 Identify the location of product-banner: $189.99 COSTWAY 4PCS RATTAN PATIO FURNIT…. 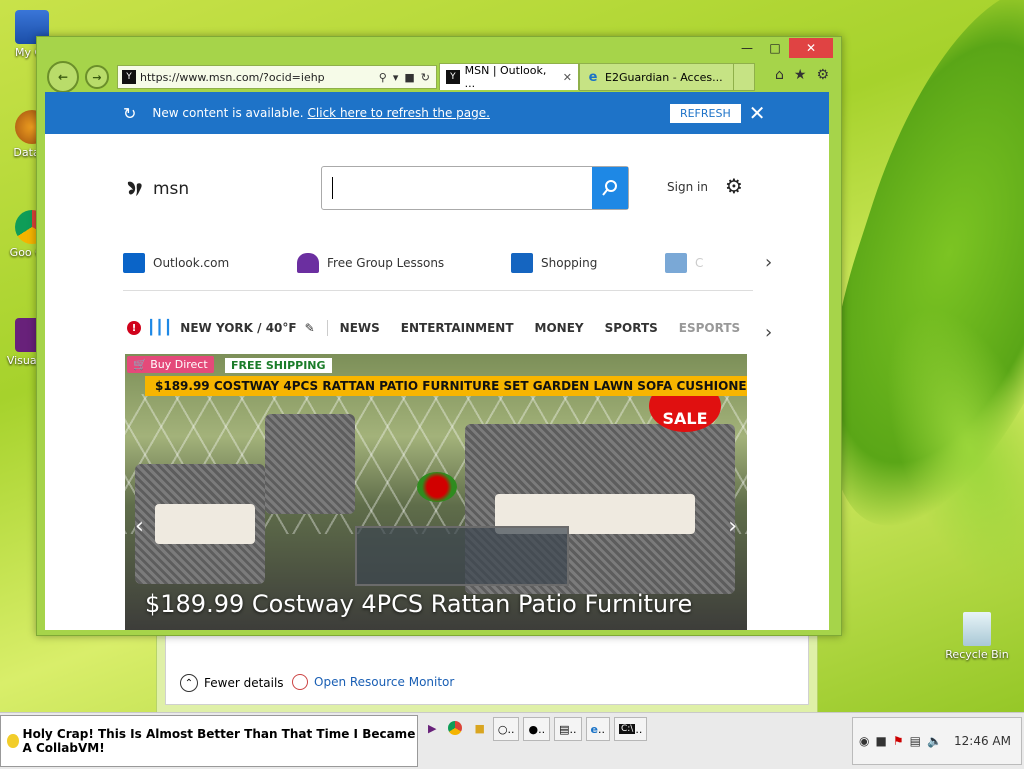
(446, 386).